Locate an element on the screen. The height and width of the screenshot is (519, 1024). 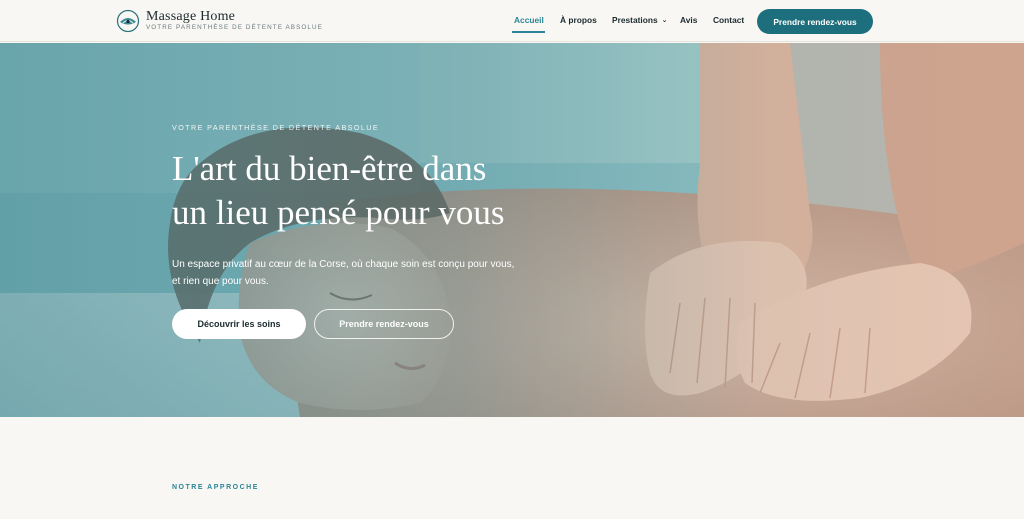
section-label-approach: NOTRE APPROCHE is located at coordinates (215, 487).